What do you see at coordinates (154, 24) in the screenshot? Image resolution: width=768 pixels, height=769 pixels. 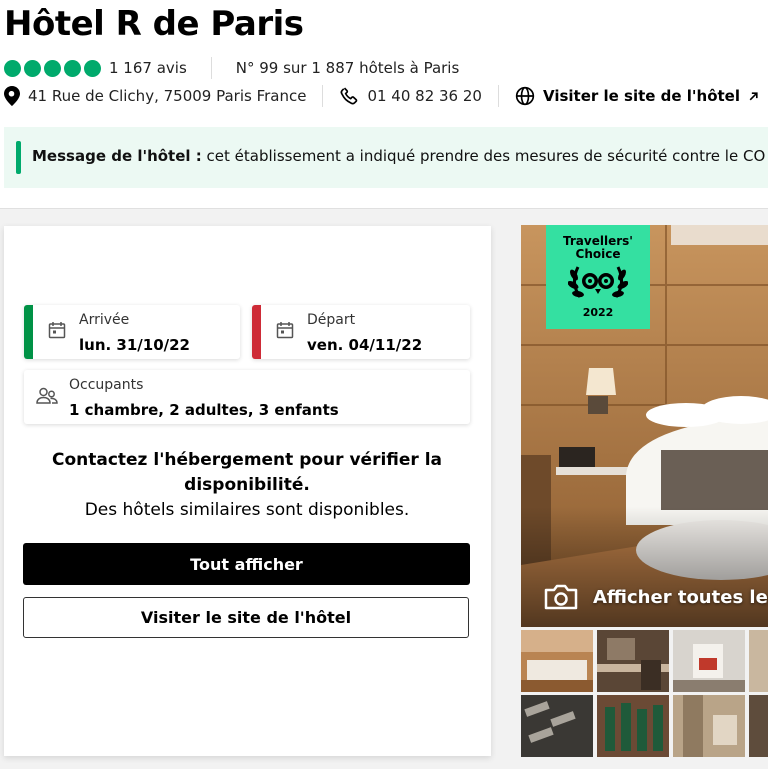 I see `hotel-title: Hôtel R de Paris` at bounding box center [154, 24].